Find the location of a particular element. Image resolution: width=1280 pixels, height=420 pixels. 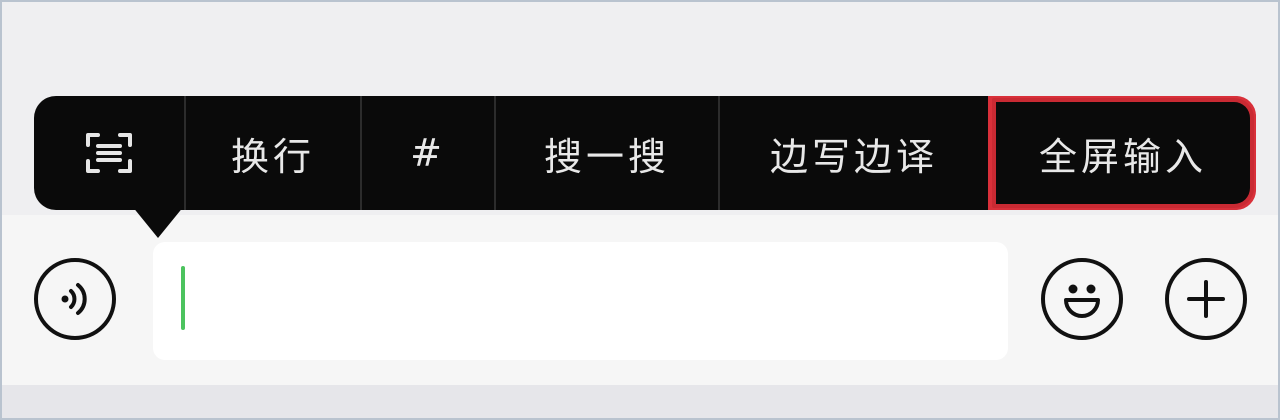

menu-item-translate: 边写边译 is located at coordinates (853, 153).